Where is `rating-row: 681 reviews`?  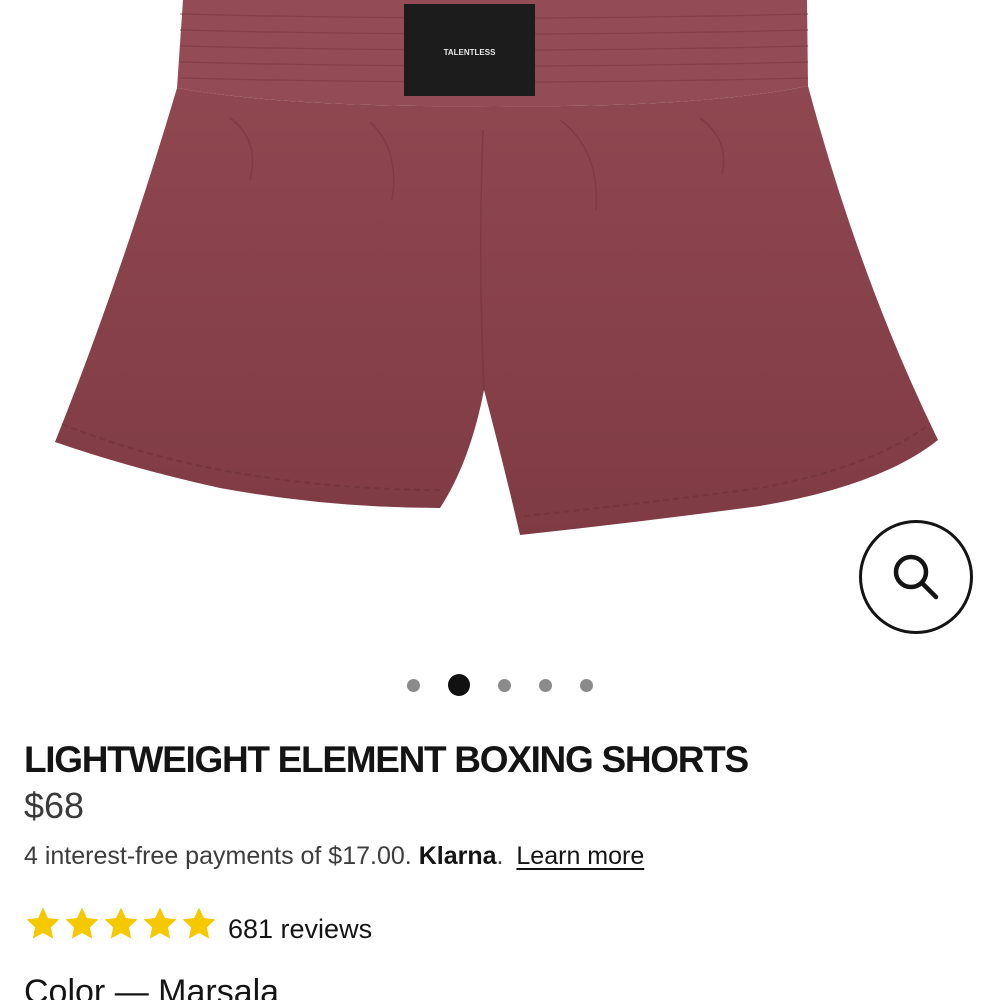
rating-row: 681 reviews is located at coordinates (198, 924).